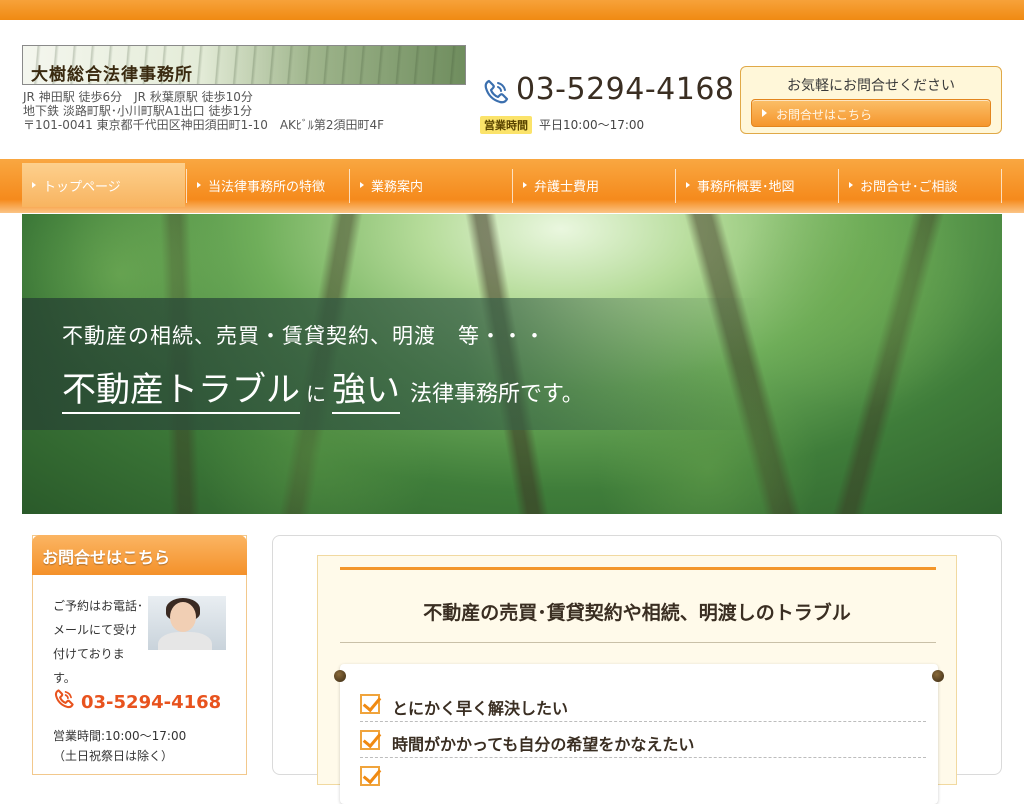 The image size is (1024, 804). Describe the element at coordinates (113, 756) in the screenshot. I see `sidebar-hours-note: （土日祝祭日は除く）` at that location.